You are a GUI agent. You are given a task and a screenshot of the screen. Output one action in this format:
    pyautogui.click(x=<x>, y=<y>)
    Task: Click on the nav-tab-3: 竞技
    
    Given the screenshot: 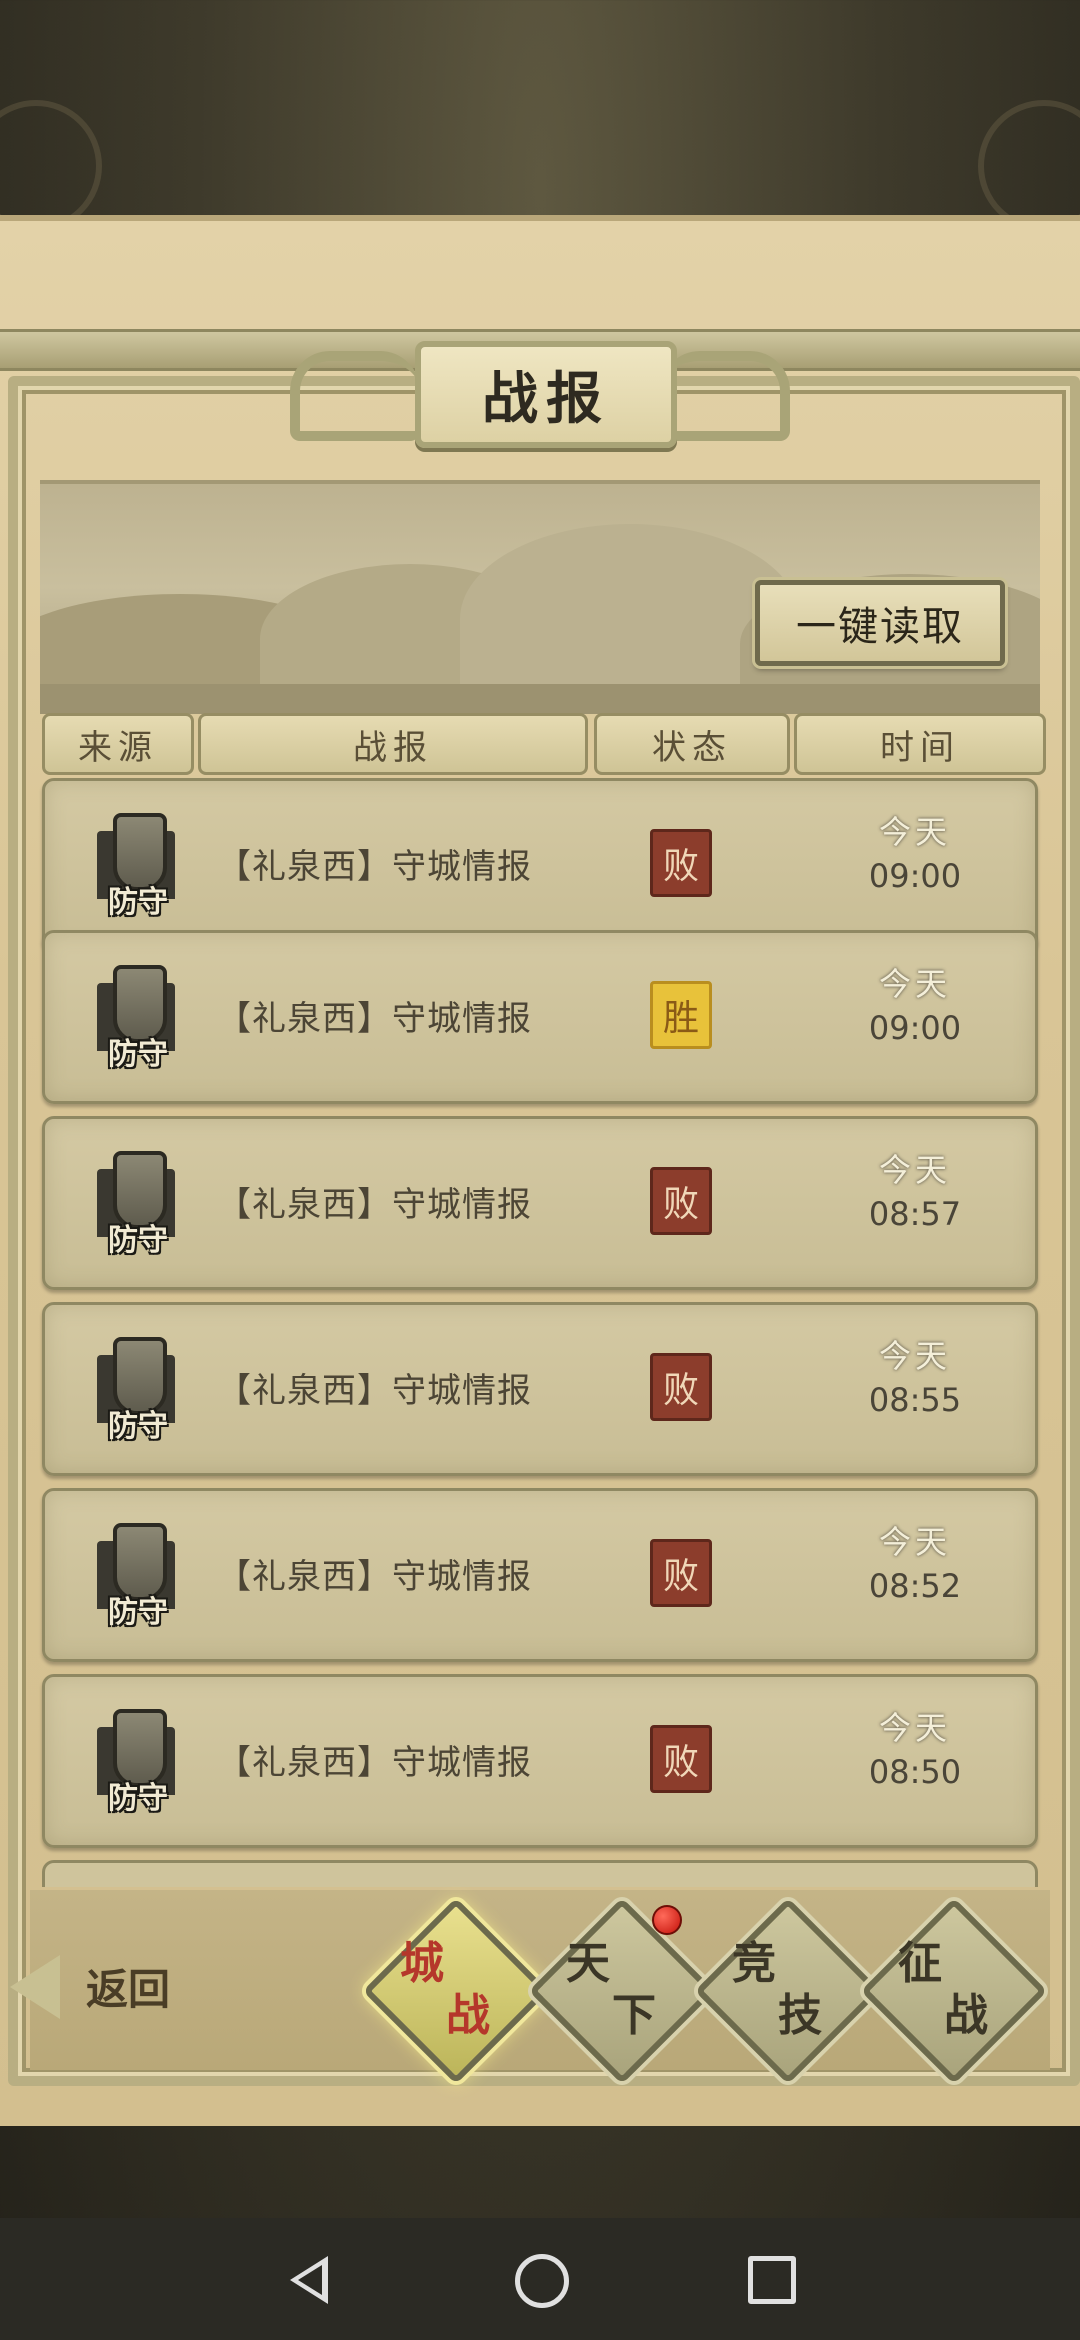 What is the action you would take?
    pyautogui.click(x=788, y=1991)
    